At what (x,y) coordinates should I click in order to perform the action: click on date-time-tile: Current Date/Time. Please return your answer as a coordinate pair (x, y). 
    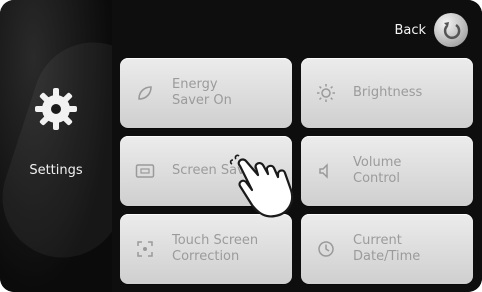
    Looking at the image, I should click on (387, 249).